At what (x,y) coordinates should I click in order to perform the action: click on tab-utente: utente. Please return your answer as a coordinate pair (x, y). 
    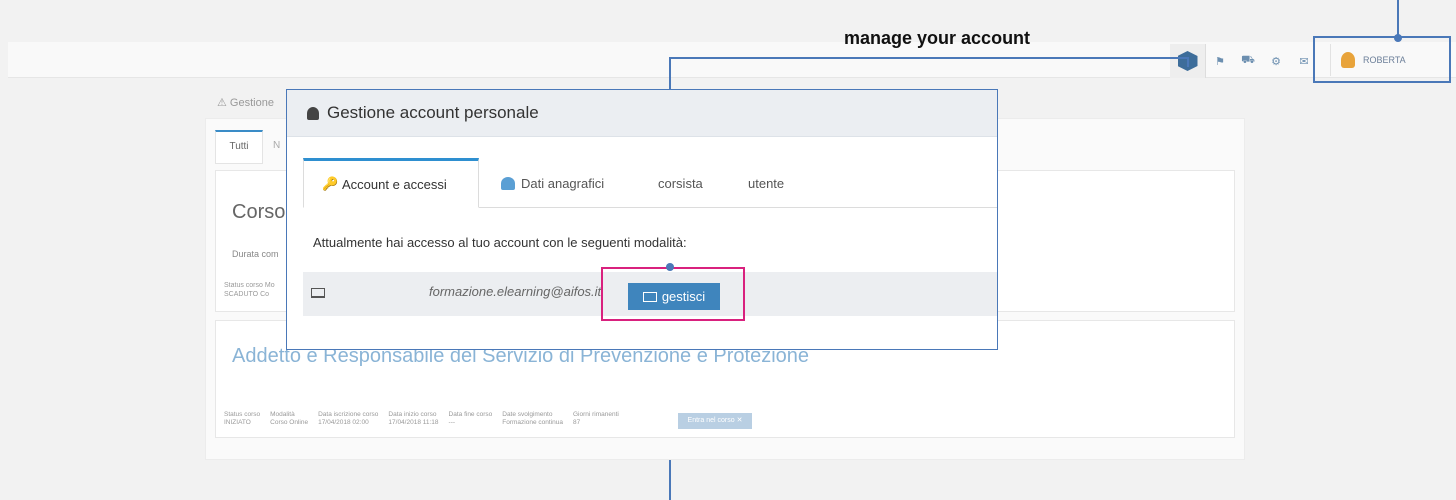
    Looking at the image, I should click on (766, 183).